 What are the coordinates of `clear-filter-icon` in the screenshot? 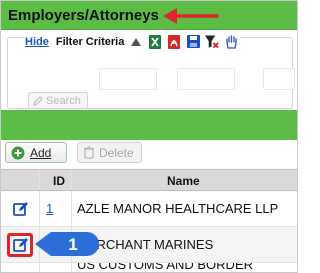 It's located at (212, 41).